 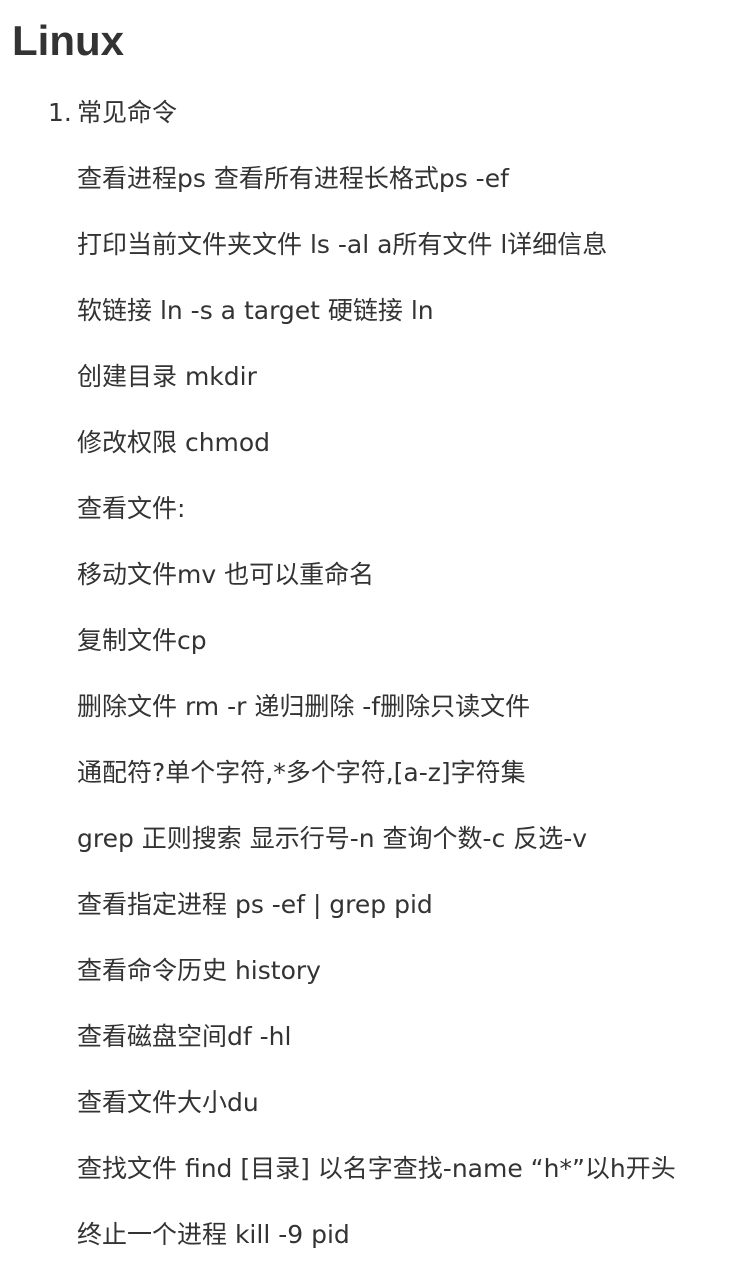 What do you see at coordinates (174, 442) in the screenshot?
I see `command-note-line: 修改权限 chmod` at bounding box center [174, 442].